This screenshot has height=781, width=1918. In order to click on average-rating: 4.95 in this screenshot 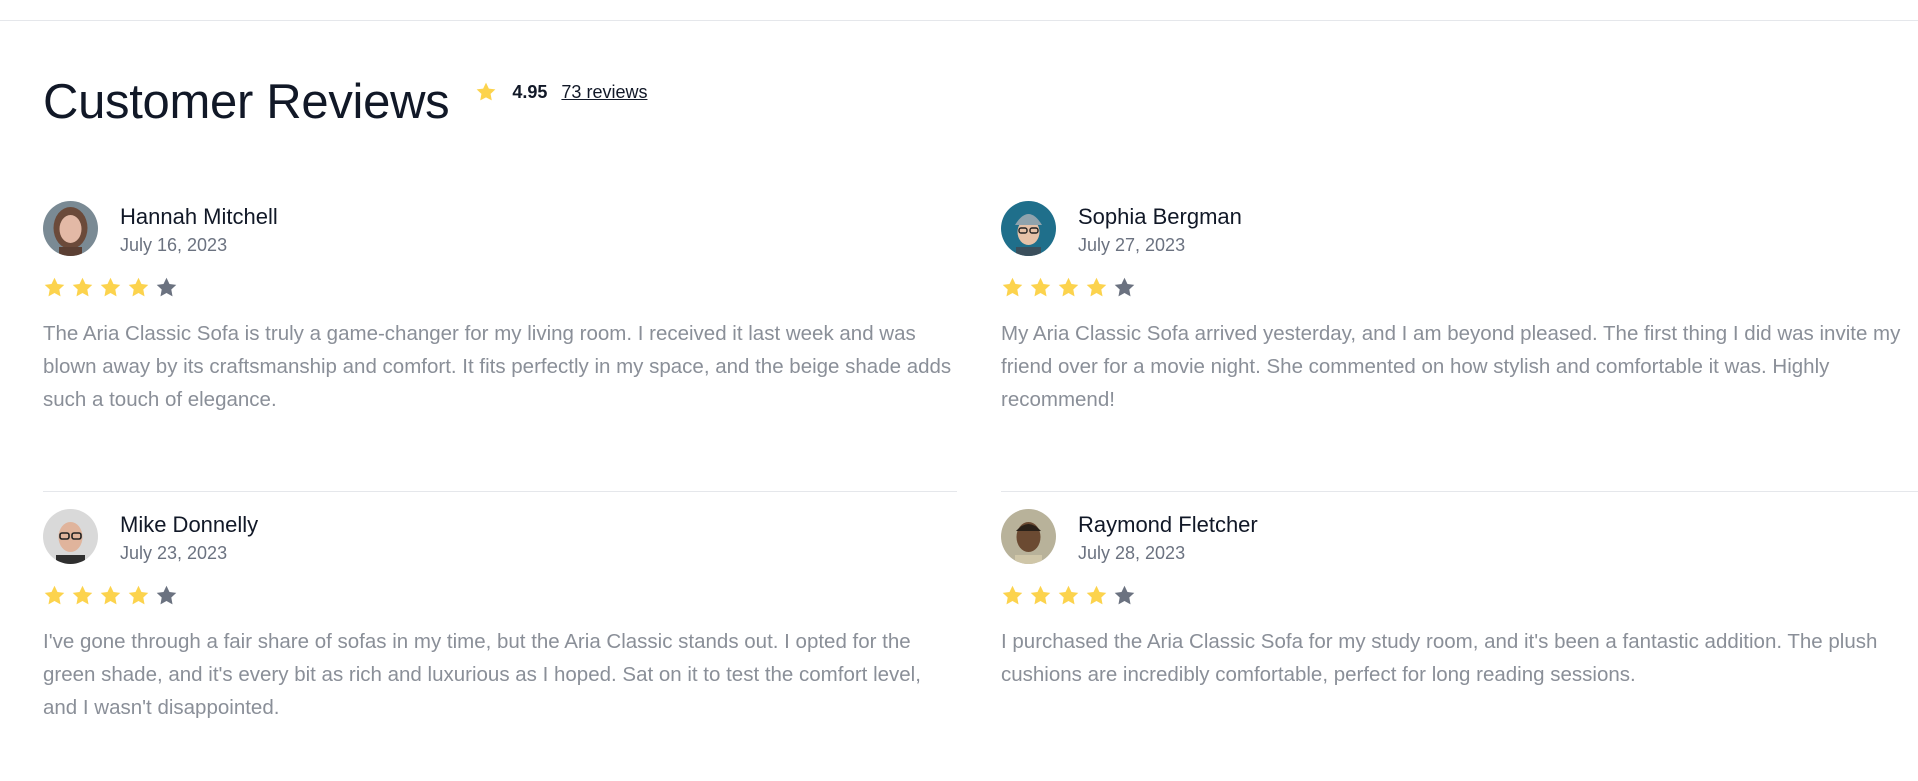, I will do `click(530, 91)`.